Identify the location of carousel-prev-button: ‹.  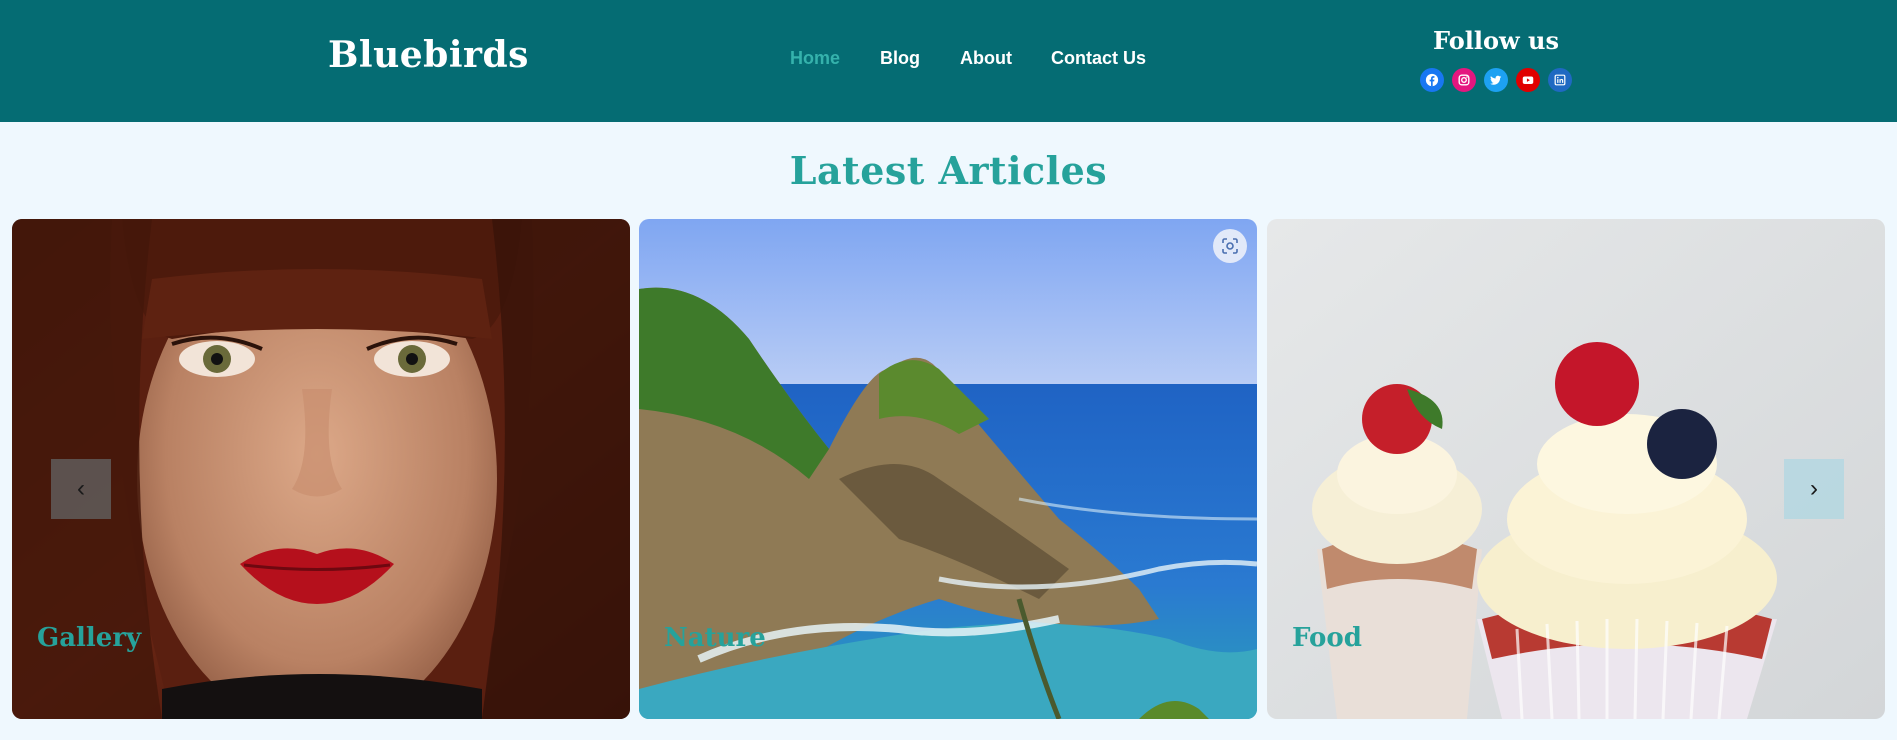
(81, 489).